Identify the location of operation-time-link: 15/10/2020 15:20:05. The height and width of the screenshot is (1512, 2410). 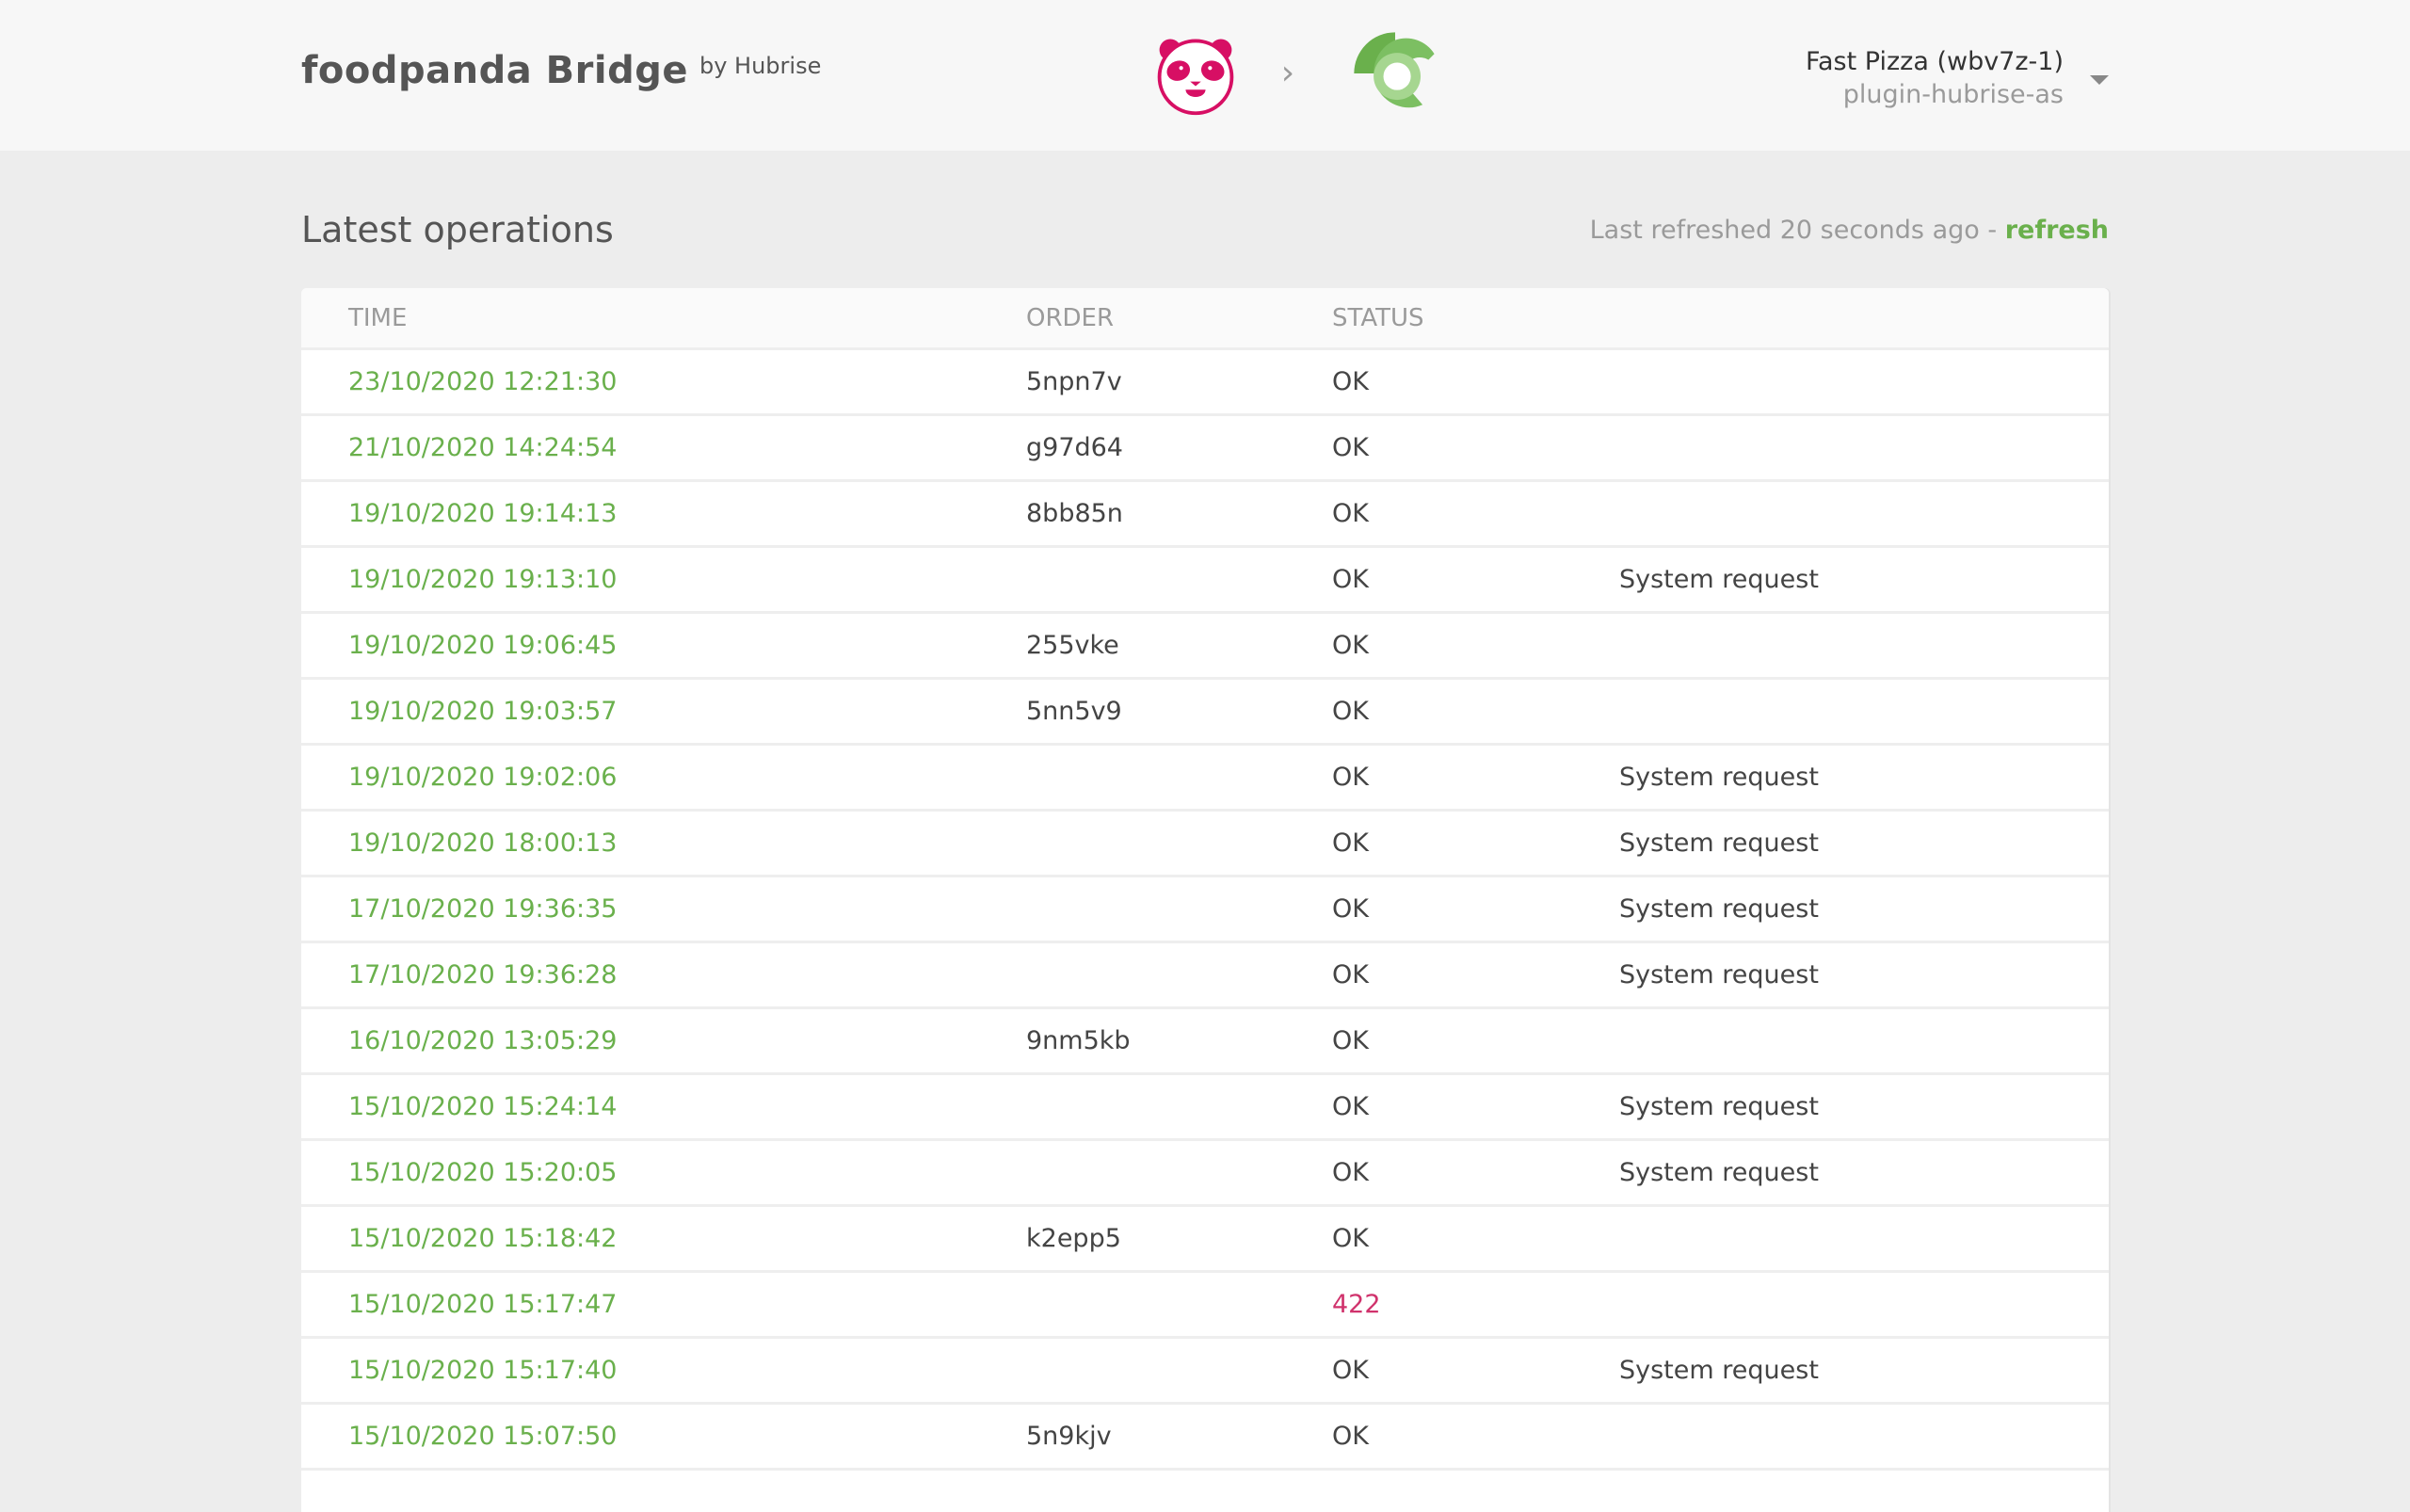
(663, 1172).